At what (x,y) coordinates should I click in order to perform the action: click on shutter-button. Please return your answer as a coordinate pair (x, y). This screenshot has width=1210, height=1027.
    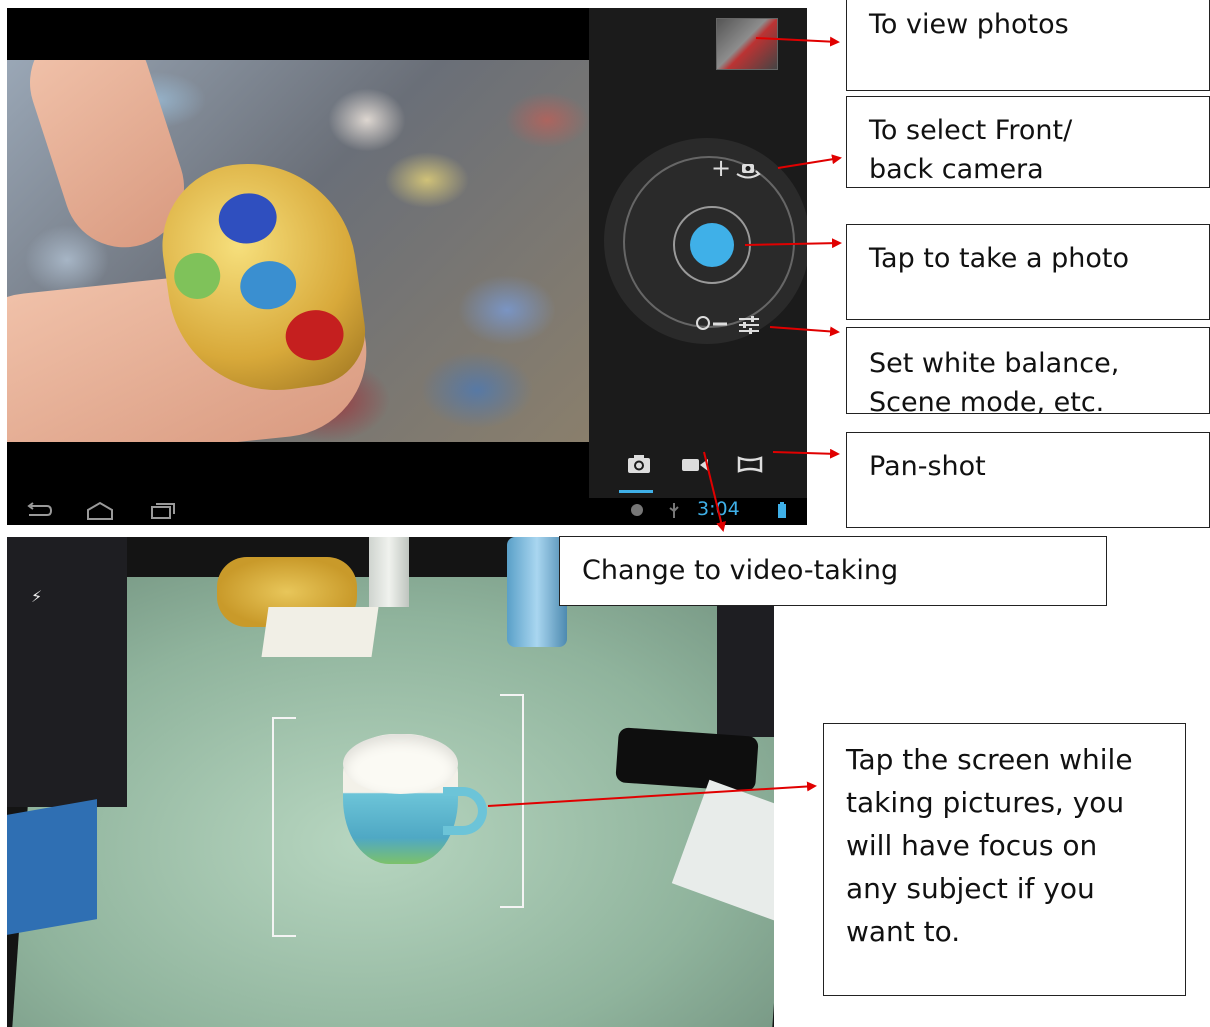
    Looking at the image, I should click on (712, 245).